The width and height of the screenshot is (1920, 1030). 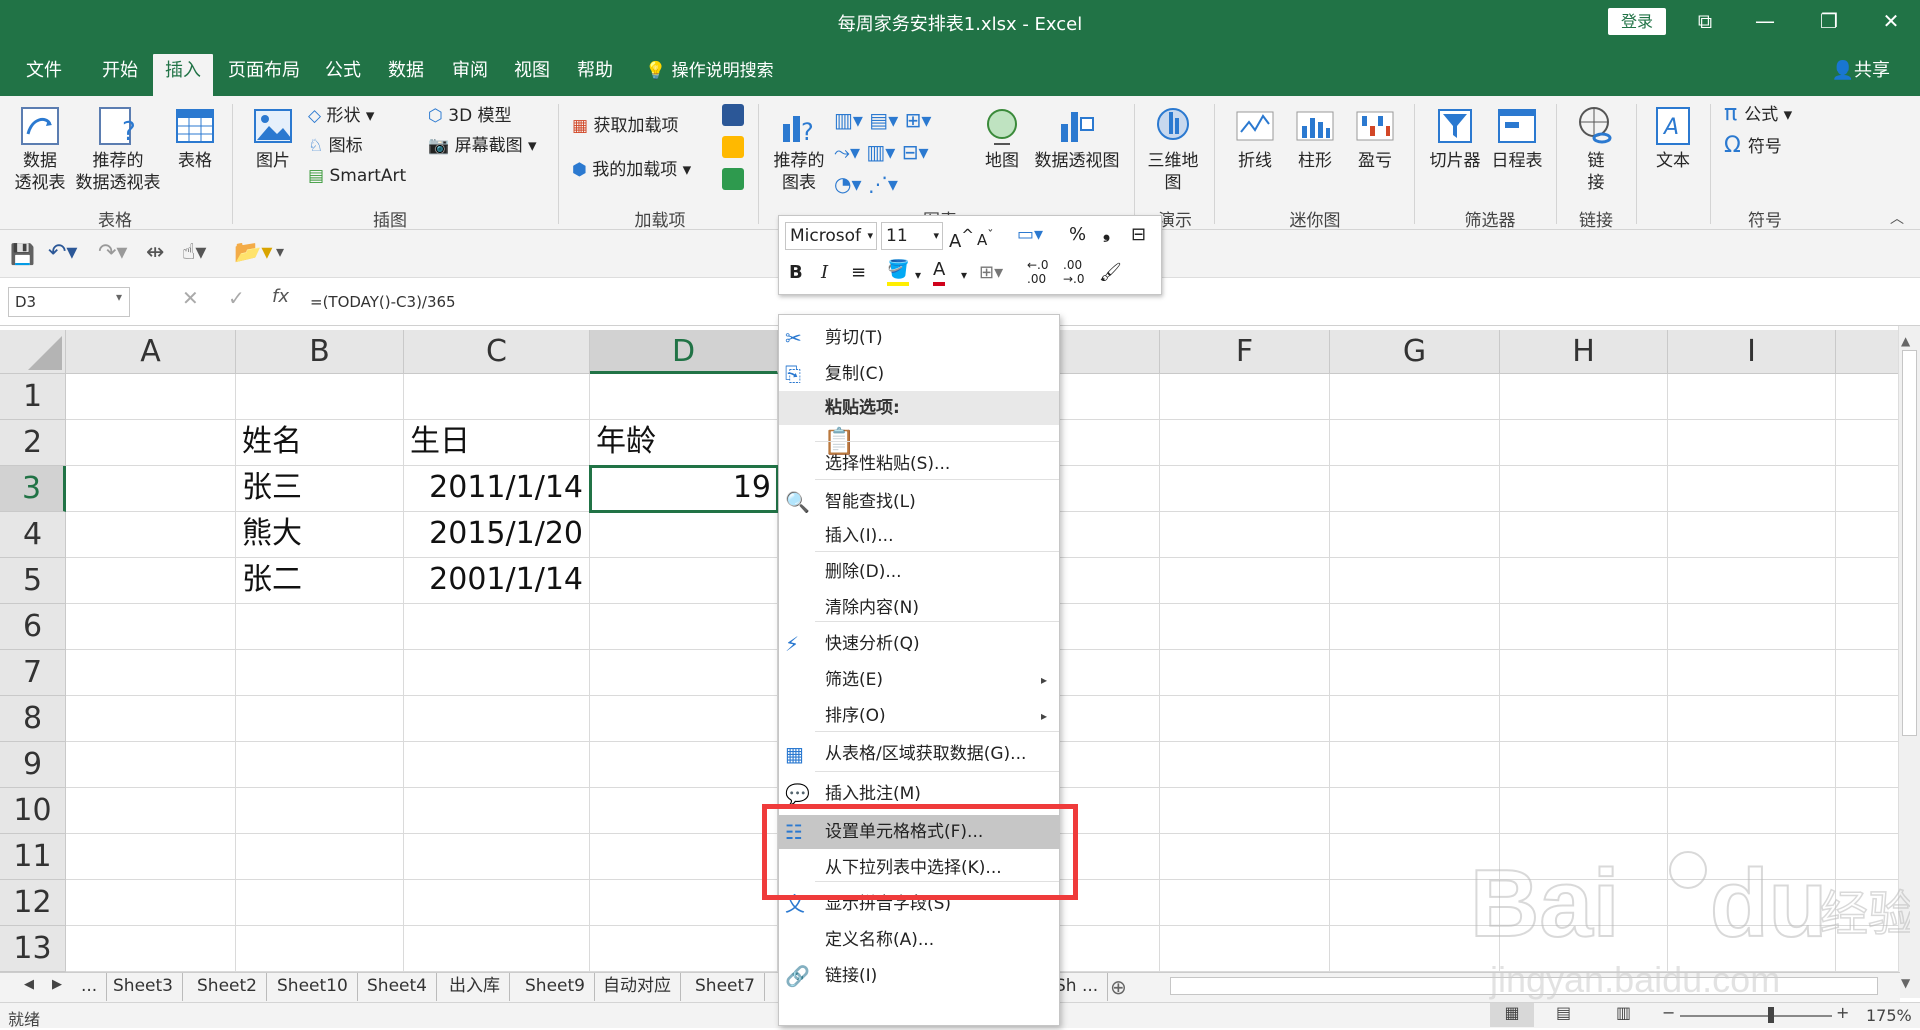 What do you see at coordinates (1752, 673) in the screenshot?
I see `cell-I7` at bounding box center [1752, 673].